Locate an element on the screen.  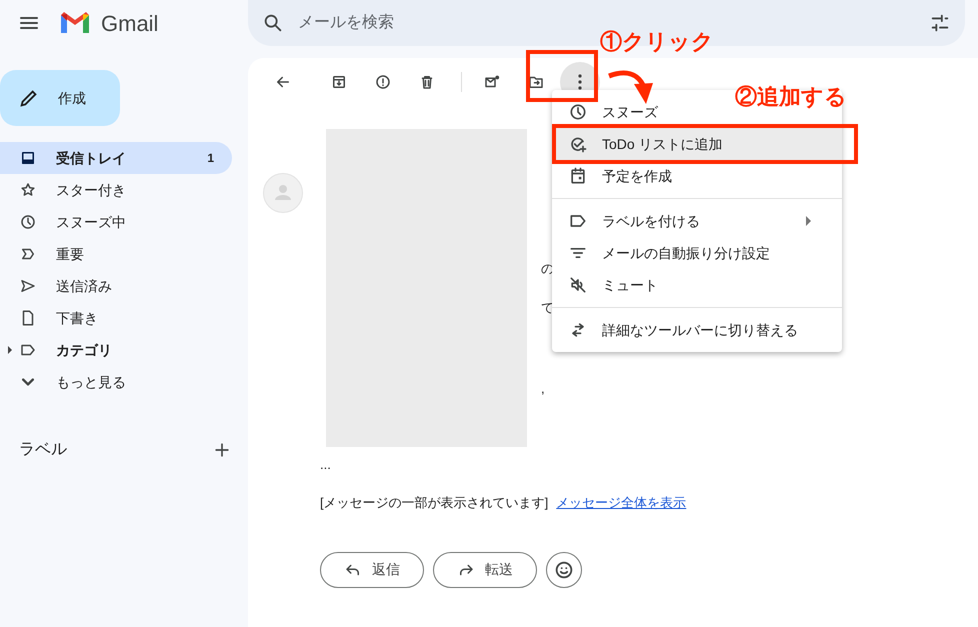
search-icon is located at coordinates (273, 23).